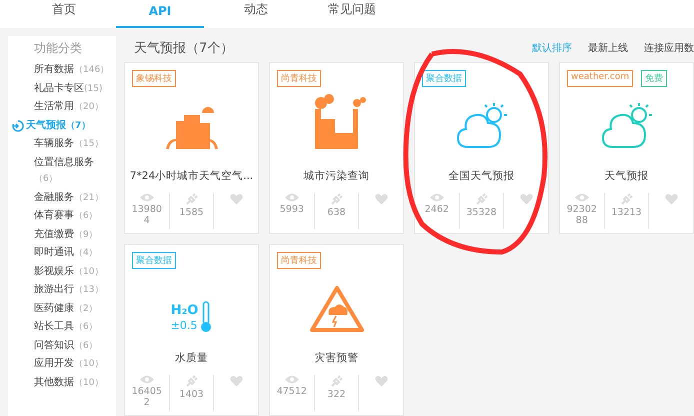 Image resolution: width=694 pixels, height=416 pixels. Describe the element at coordinates (75, 88) in the screenshot. I see `category-item: 礼品卡专区(15)` at that location.